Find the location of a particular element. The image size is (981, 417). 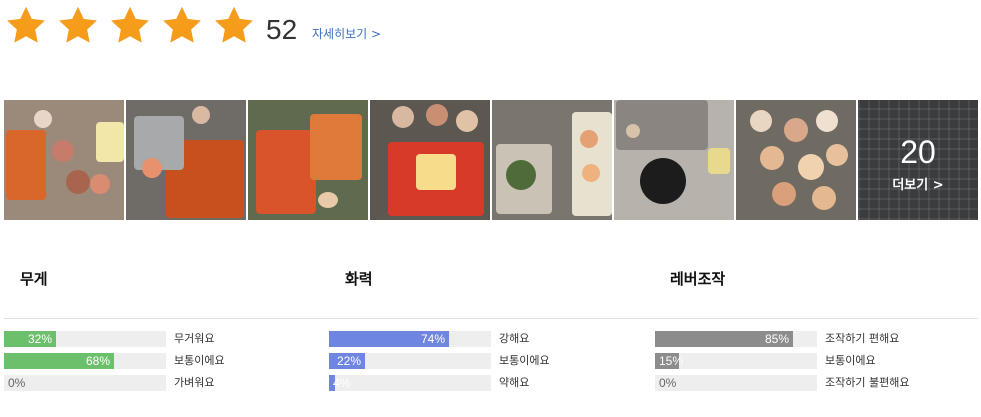

stat-bar-track: 85% is located at coordinates (736, 339).